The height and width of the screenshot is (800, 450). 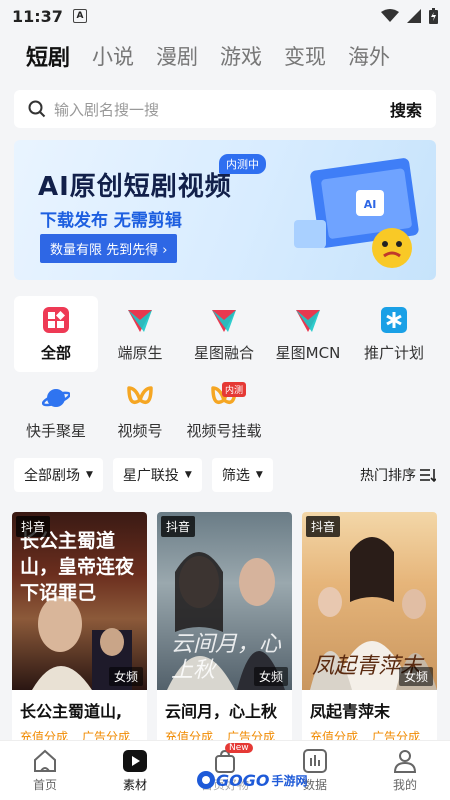 I want to click on category-label: 视频号挂载, so click(x=224, y=430).